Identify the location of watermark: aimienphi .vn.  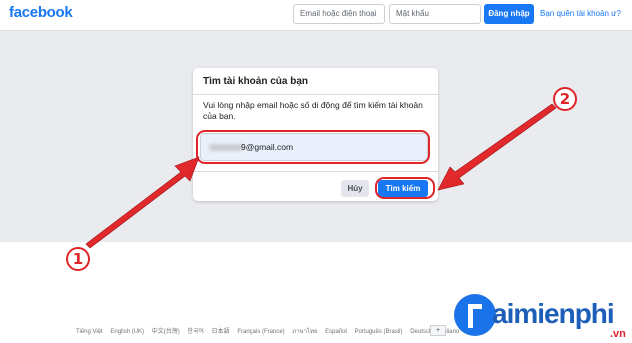
(542, 317).